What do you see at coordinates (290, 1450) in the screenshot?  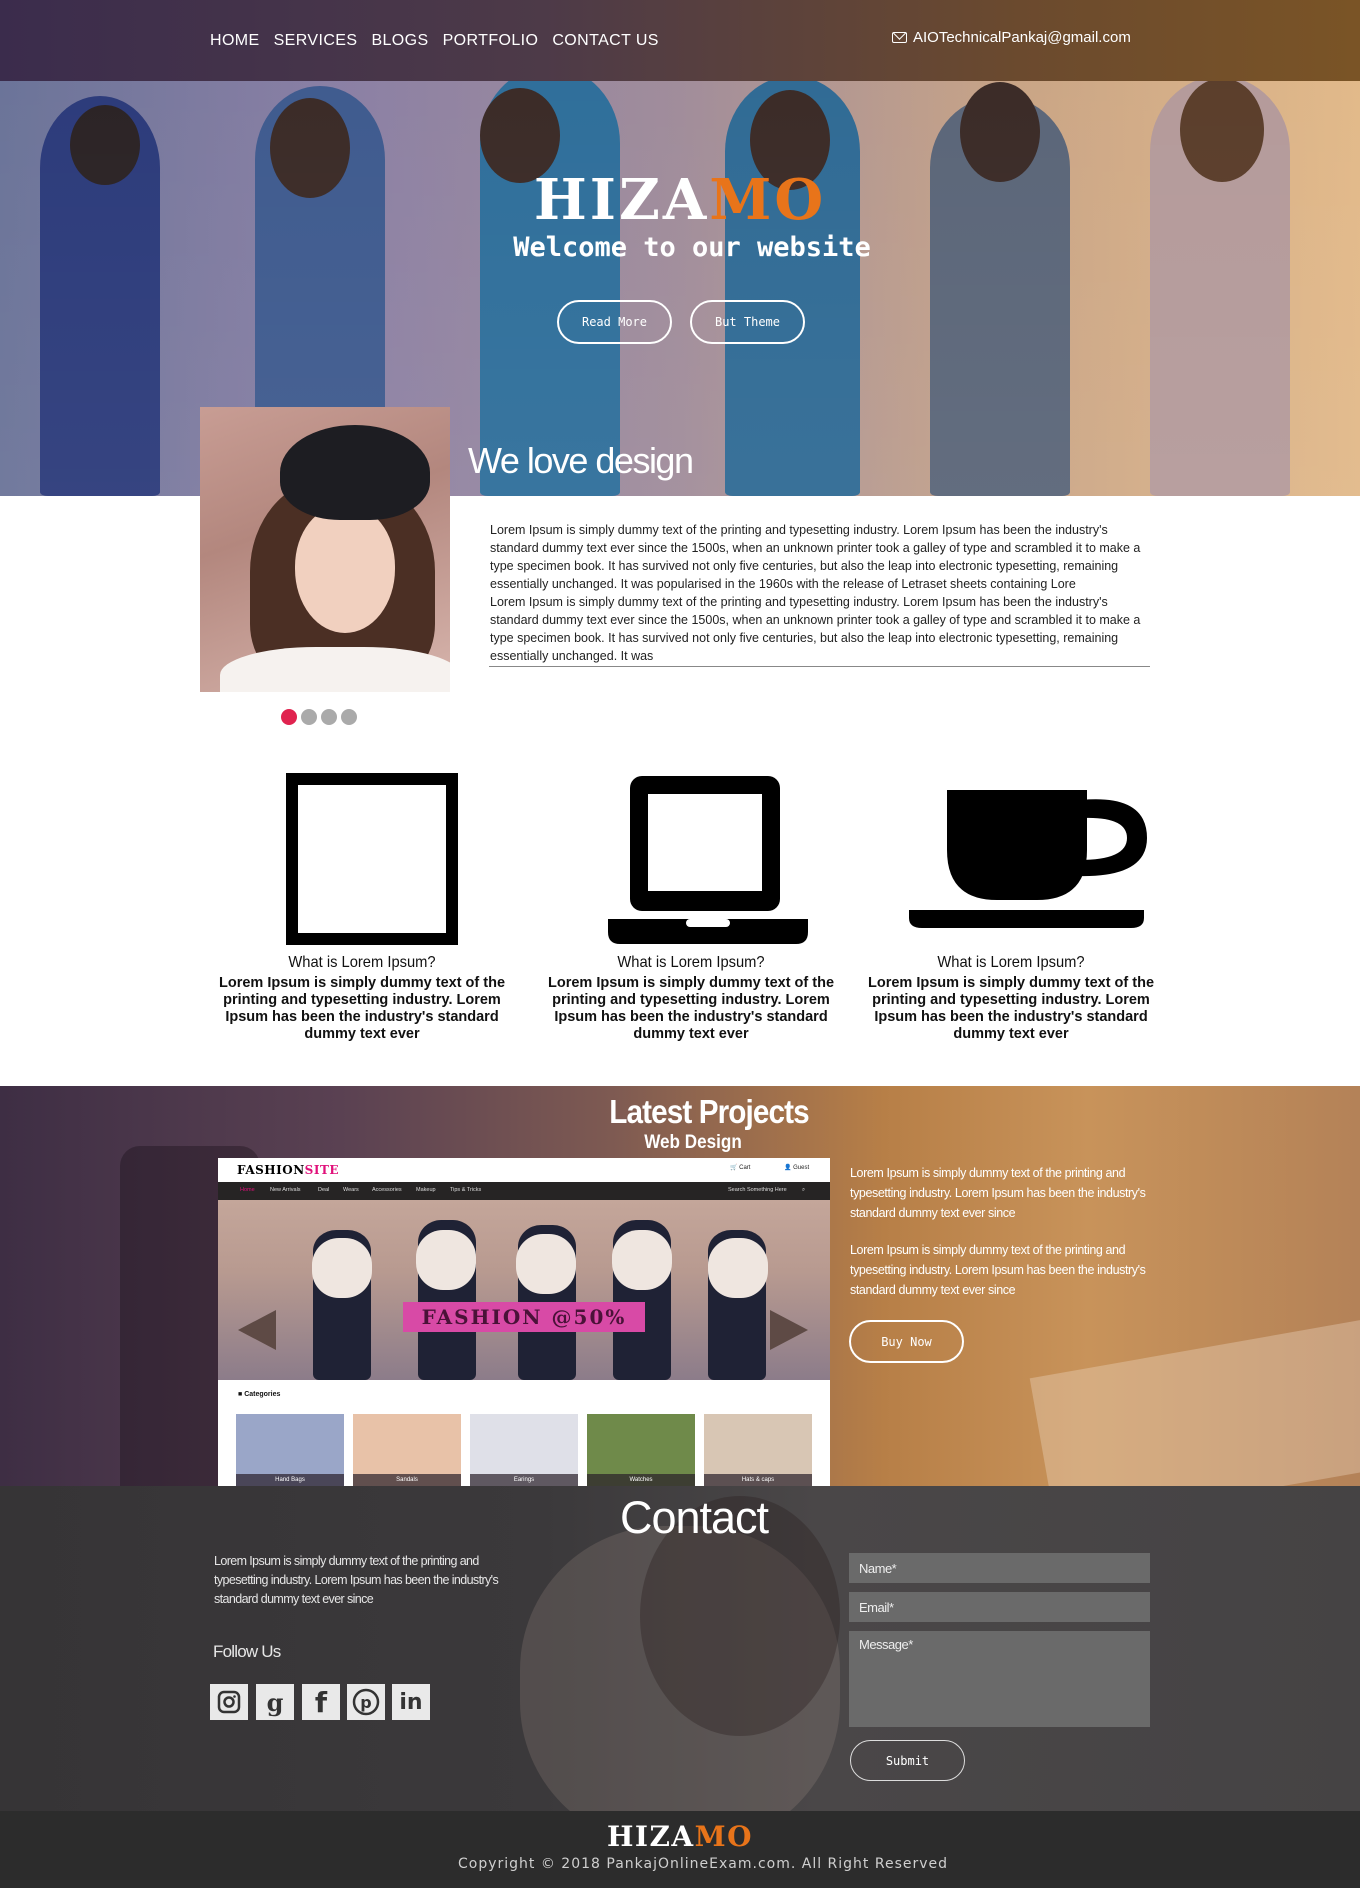 I see `mock-category-tile: Hand Bags` at bounding box center [290, 1450].